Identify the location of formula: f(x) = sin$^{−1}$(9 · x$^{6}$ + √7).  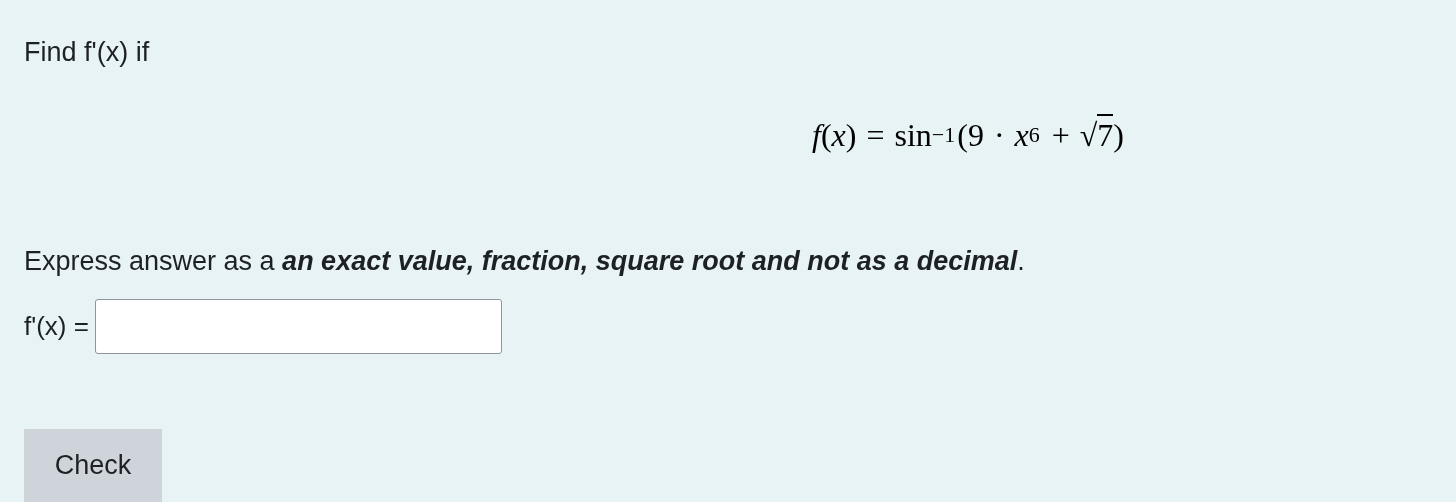
(968, 134).